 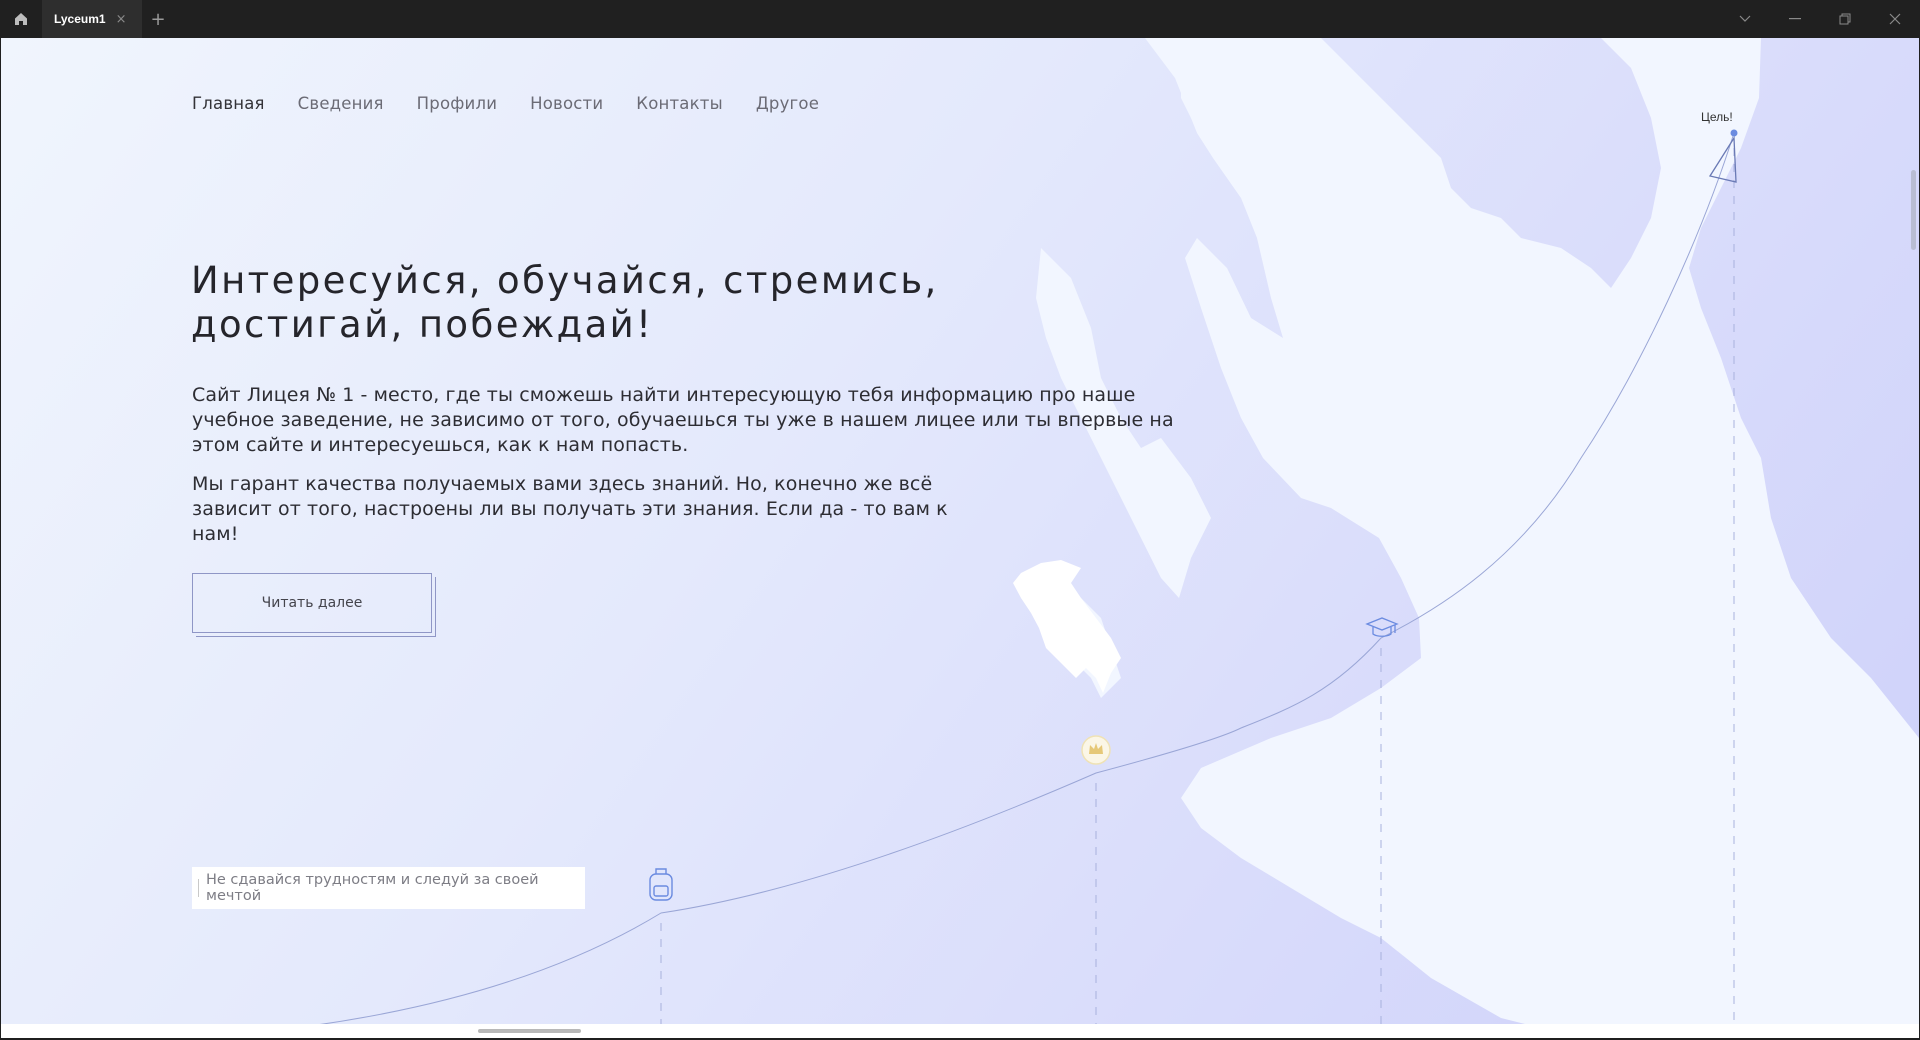 What do you see at coordinates (1717, 117) in the screenshot?
I see `goal-label: Цель!` at bounding box center [1717, 117].